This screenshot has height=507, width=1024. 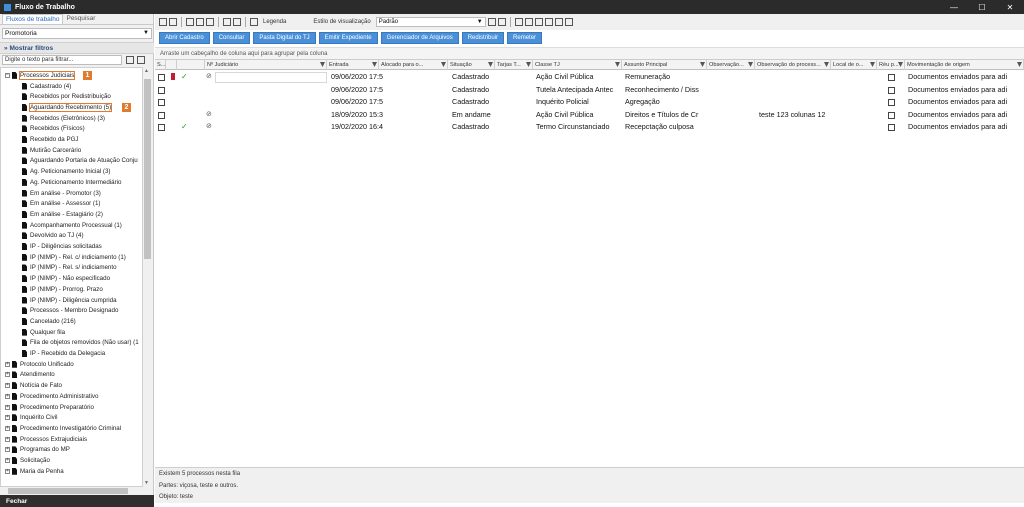 I want to click on promotoria-select: Promotoria ▼, so click(x=77, y=33).